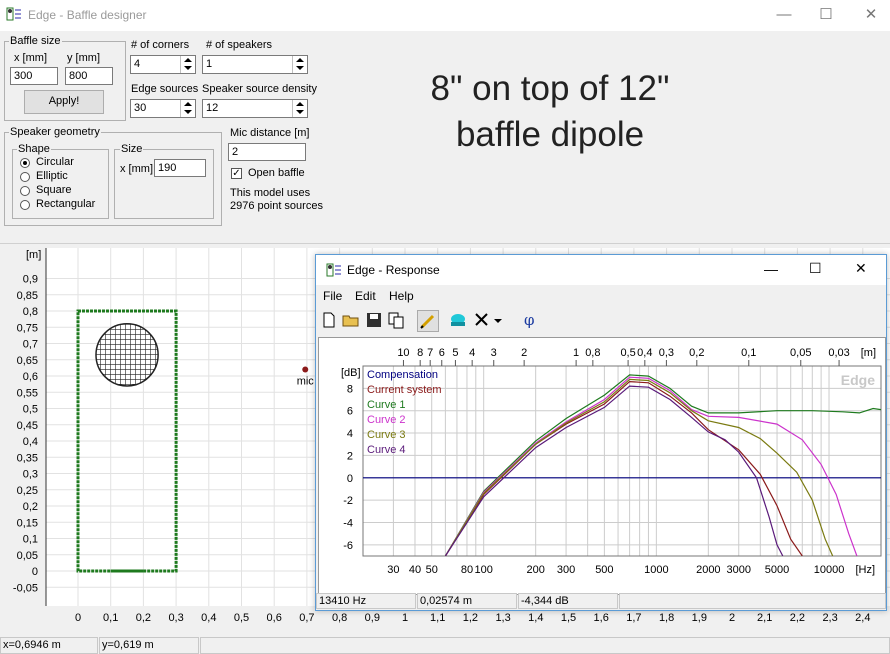 Image resolution: width=890 pixels, height=654 pixels. Describe the element at coordinates (299, 108) in the screenshot. I see `density-spin-arrows` at that location.